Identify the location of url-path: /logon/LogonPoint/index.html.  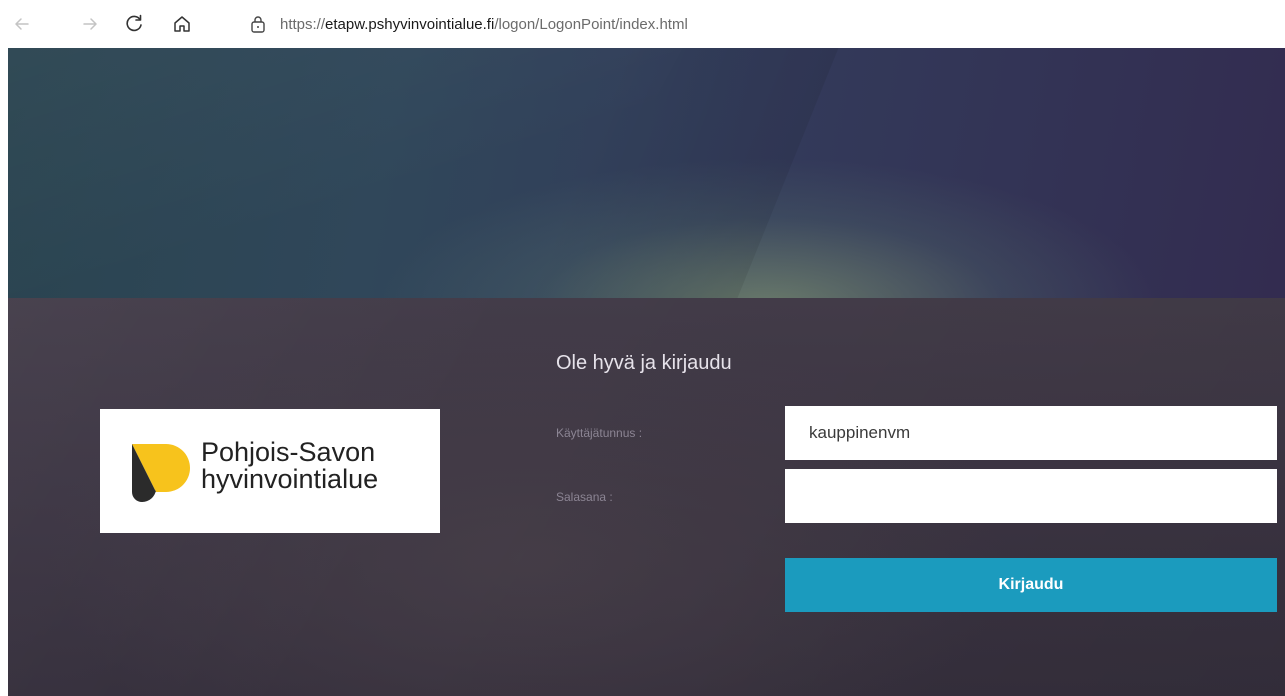
(591, 24).